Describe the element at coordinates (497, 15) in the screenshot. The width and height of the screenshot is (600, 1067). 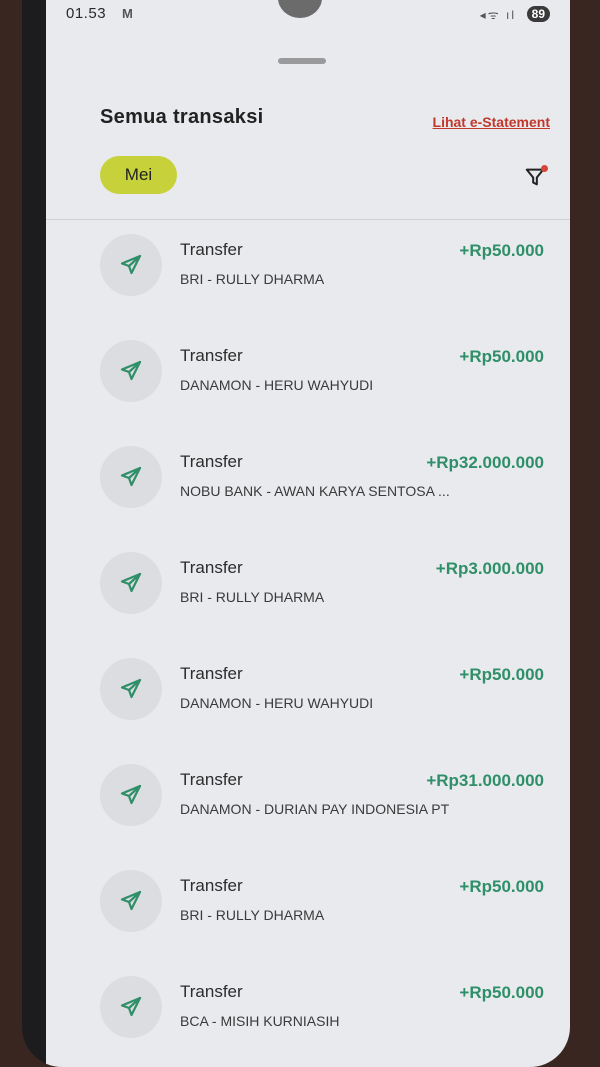
I see `signal-wifi-icons: ◂ᯤ ıl` at that location.